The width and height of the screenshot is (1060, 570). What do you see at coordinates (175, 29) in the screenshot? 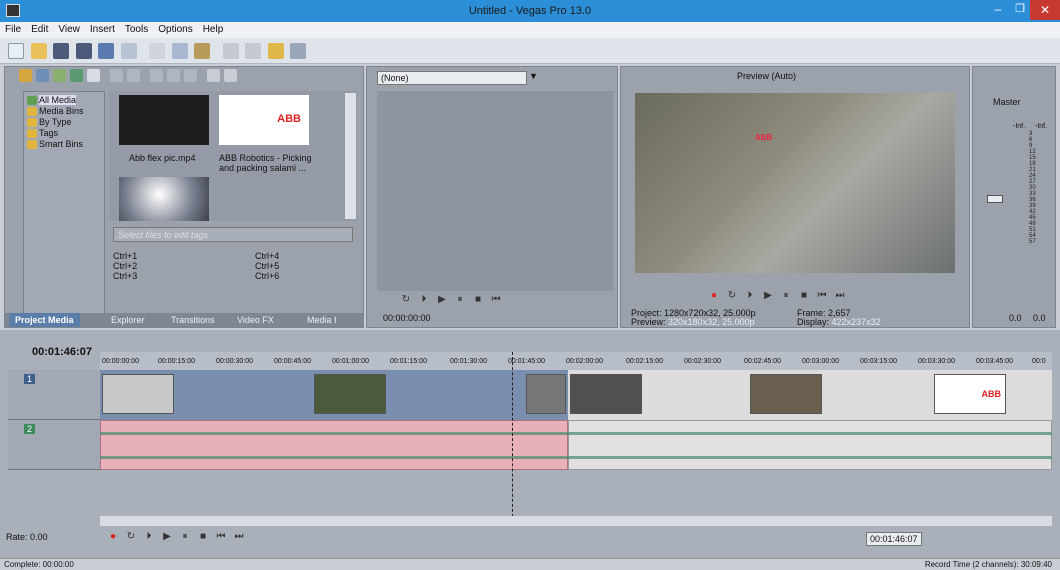
I see `menu-options: Options` at bounding box center [175, 29].